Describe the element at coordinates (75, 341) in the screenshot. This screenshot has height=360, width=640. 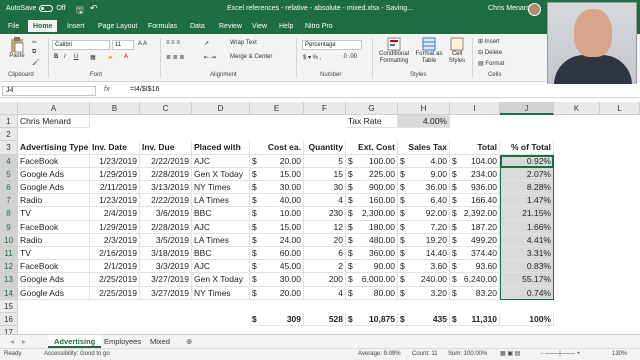
I see `sheet-tab-advertising: Advertising` at that location.